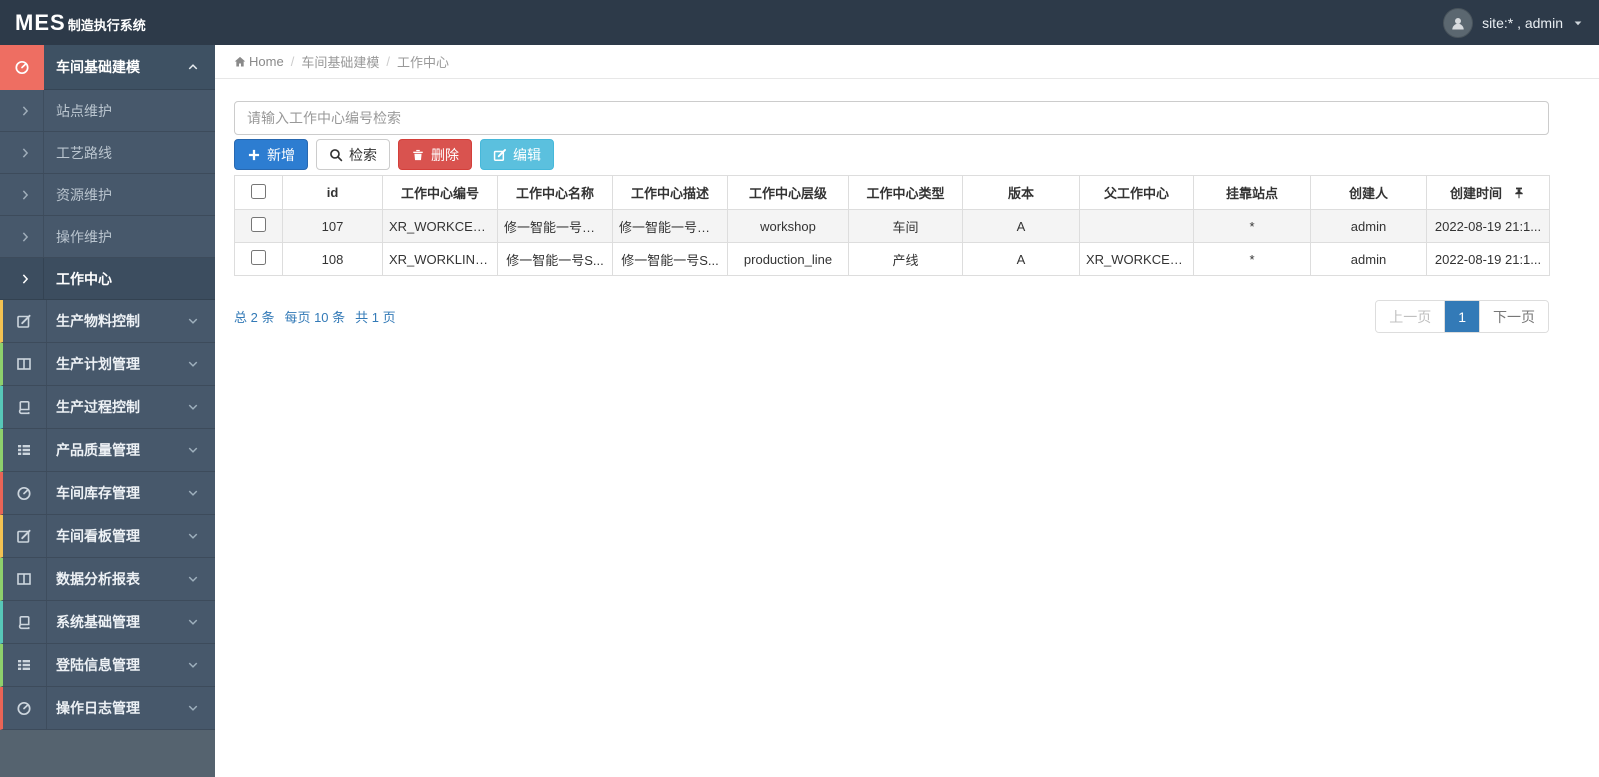 The width and height of the screenshot is (1599, 777). I want to click on sidebar-item-process-control: 生产过程控制, so click(107, 407).